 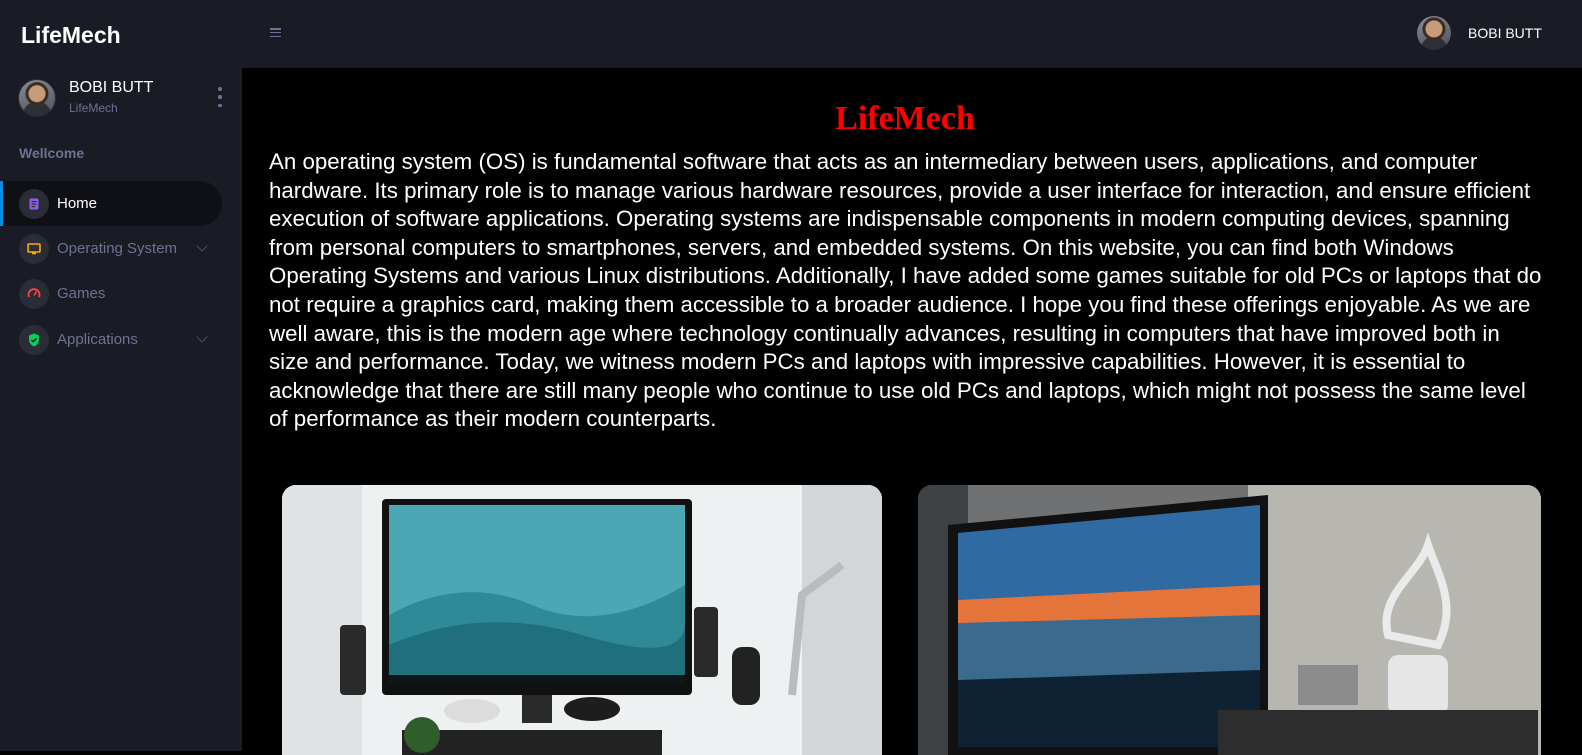 I want to click on top-navbar: BOBI BUTT, so click(x=912, y=34).